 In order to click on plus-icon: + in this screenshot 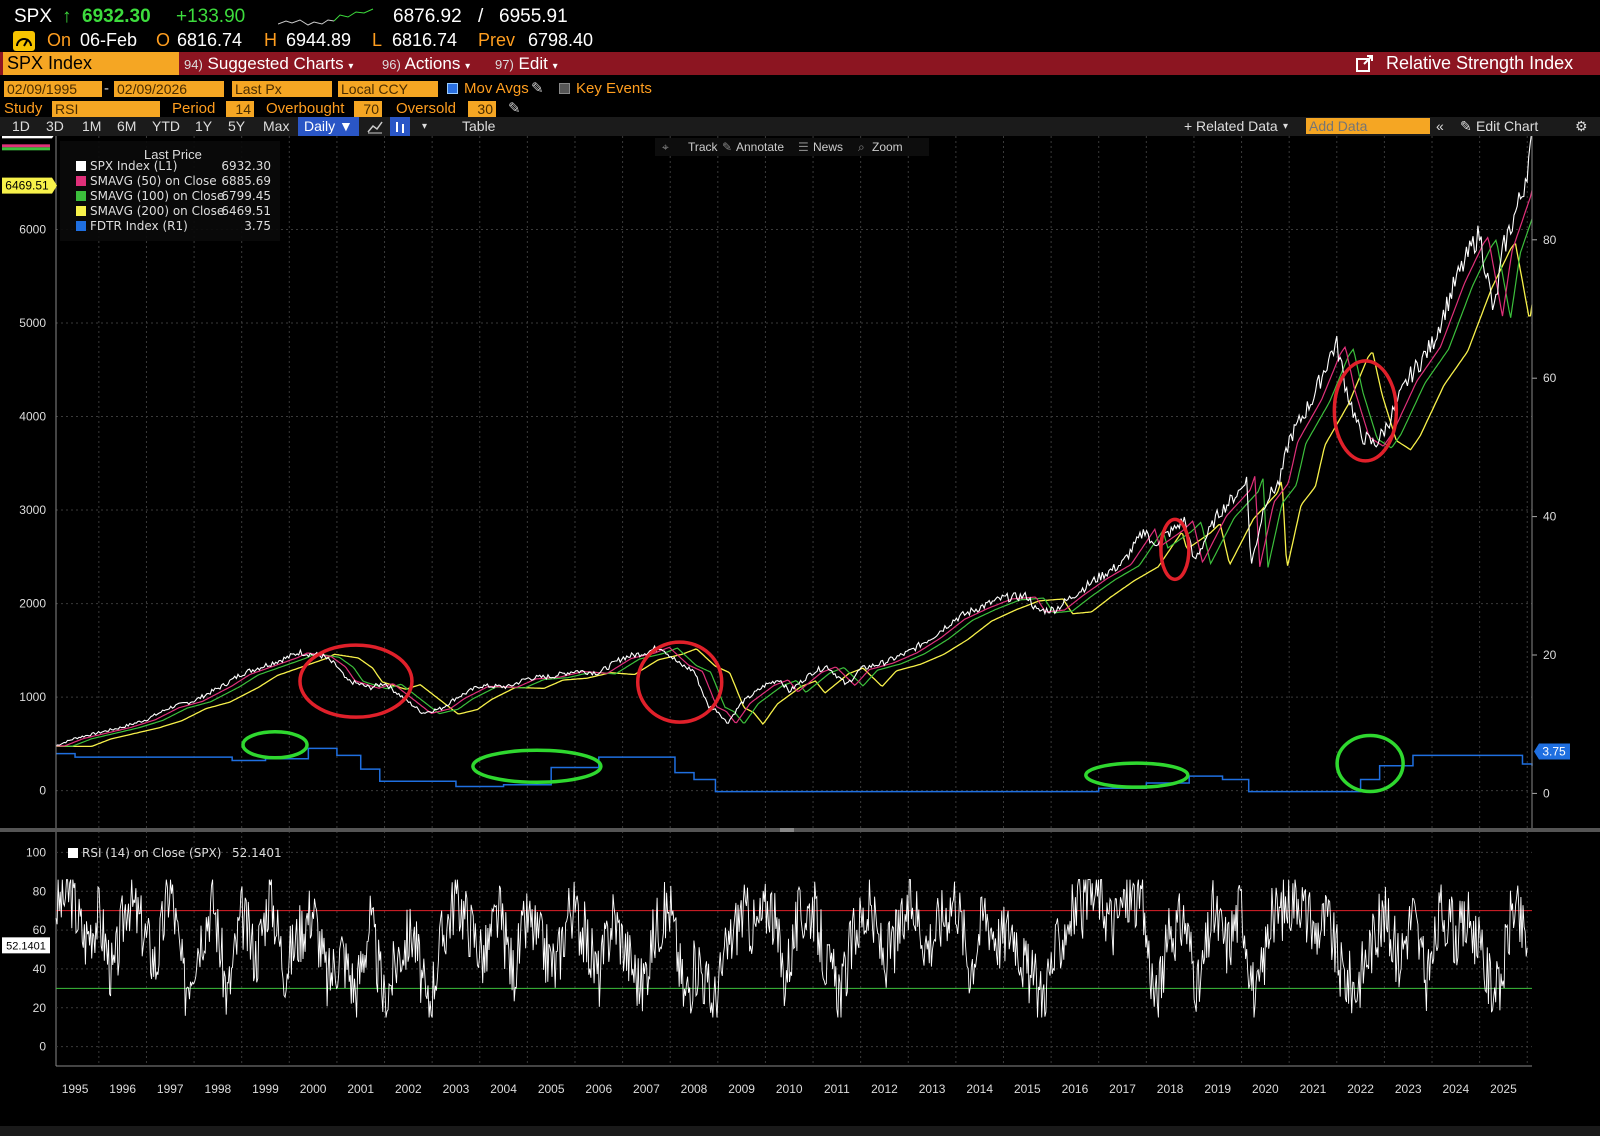, I will do `click(1188, 126)`.